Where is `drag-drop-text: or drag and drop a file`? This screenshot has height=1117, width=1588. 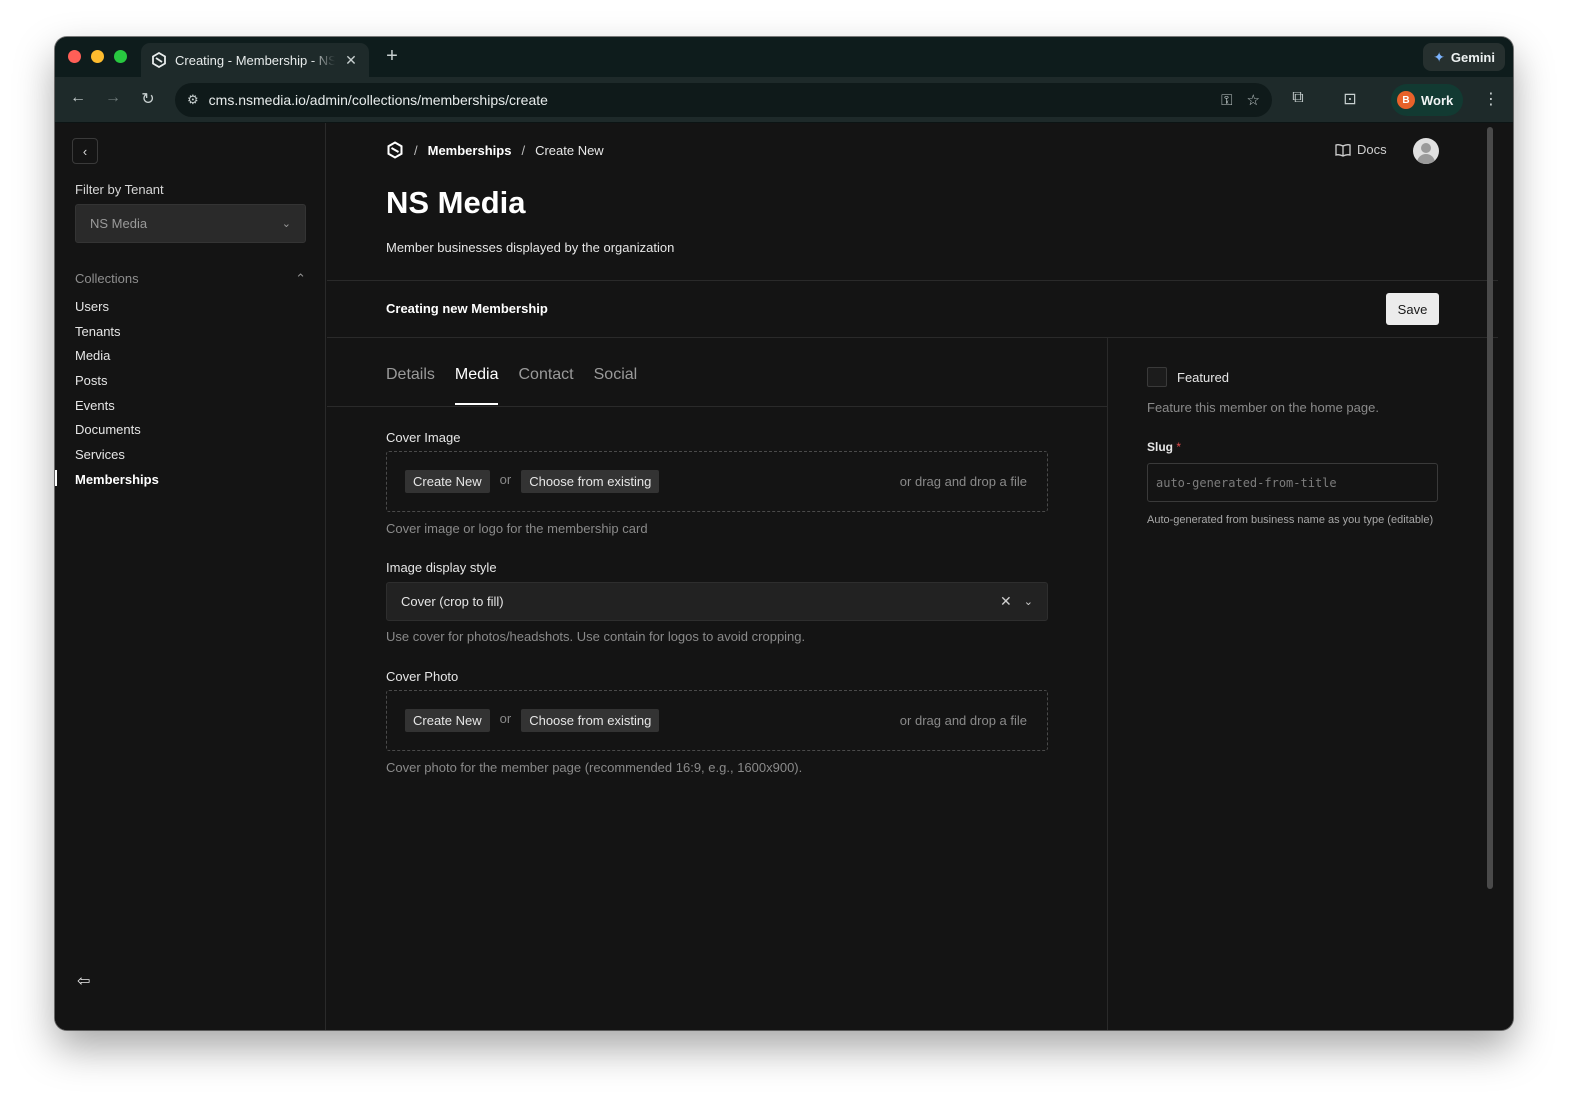
drag-drop-text: or drag and drop a file is located at coordinates (963, 481).